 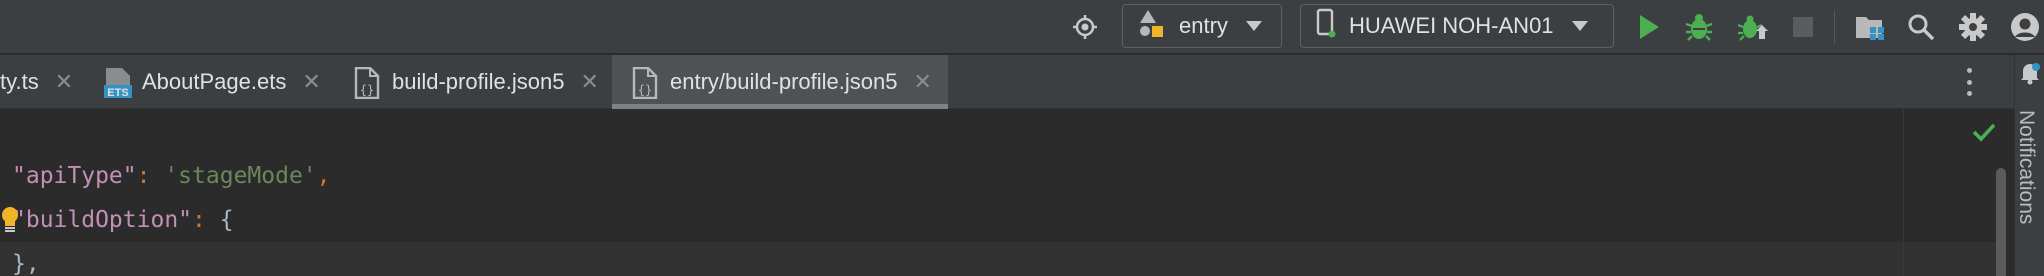 What do you see at coordinates (19, 81) in the screenshot?
I see `tab-label: ty.ts` at bounding box center [19, 81].